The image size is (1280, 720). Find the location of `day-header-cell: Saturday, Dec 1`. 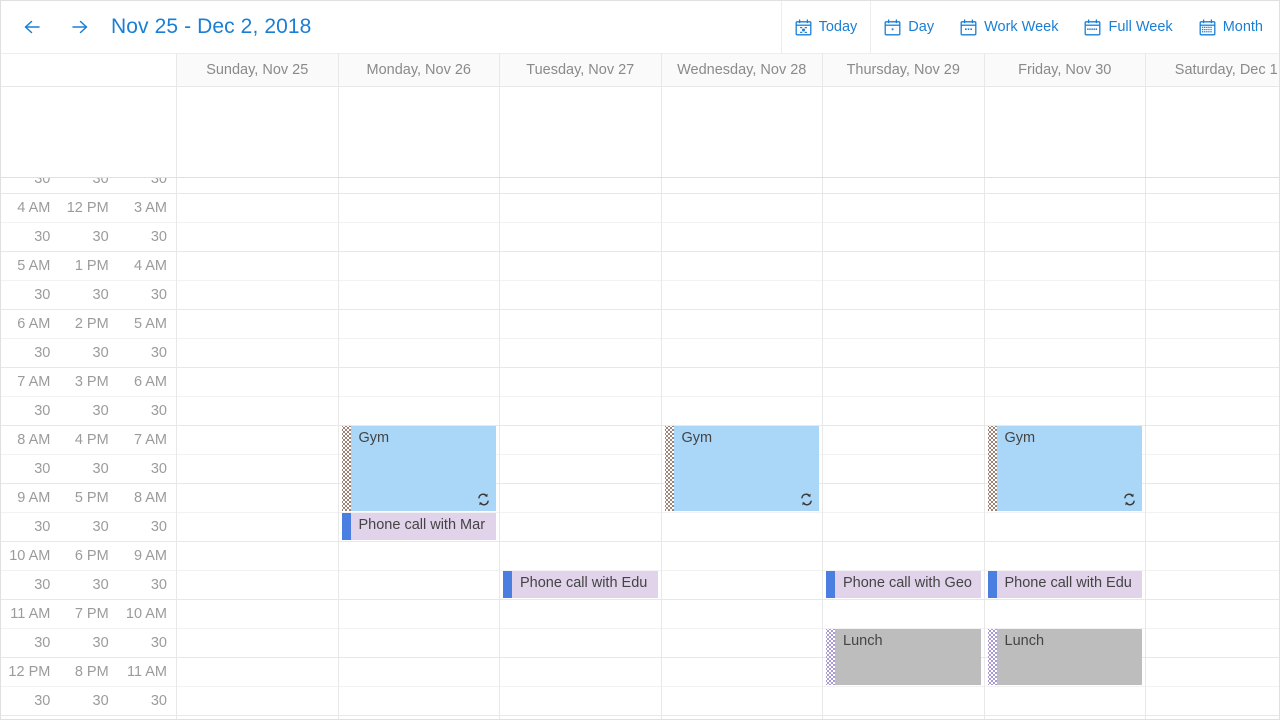

day-header-cell: Saturday, Dec 1 is located at coordinates (1212, 70).